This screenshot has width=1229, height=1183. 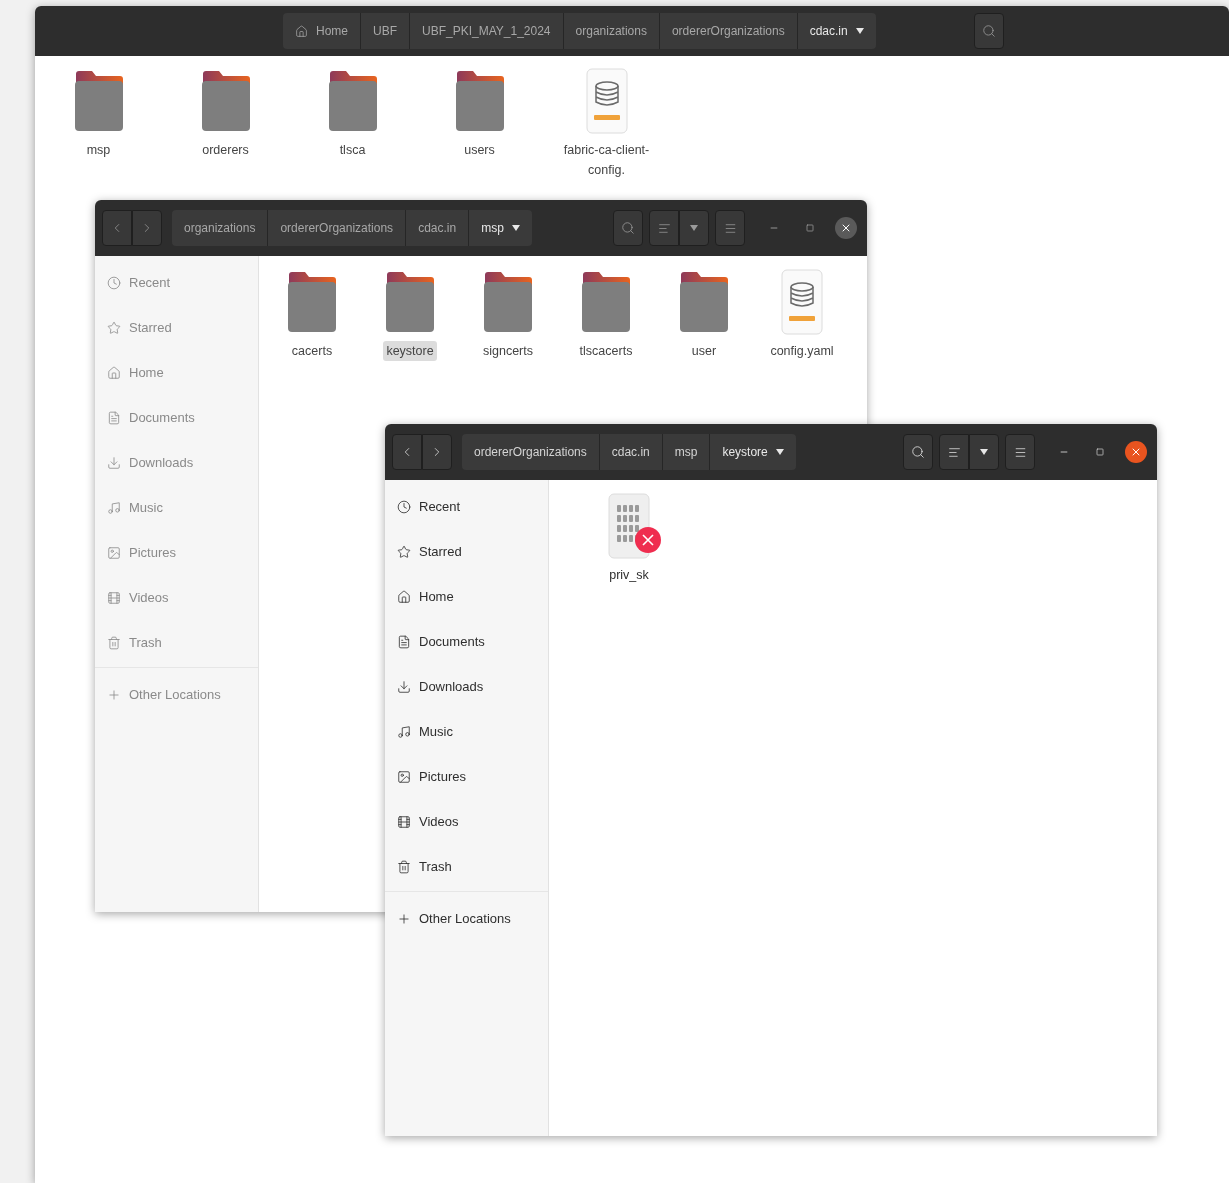 I want to click on sidebar-item: Downloads, so click(x=466, y=686).